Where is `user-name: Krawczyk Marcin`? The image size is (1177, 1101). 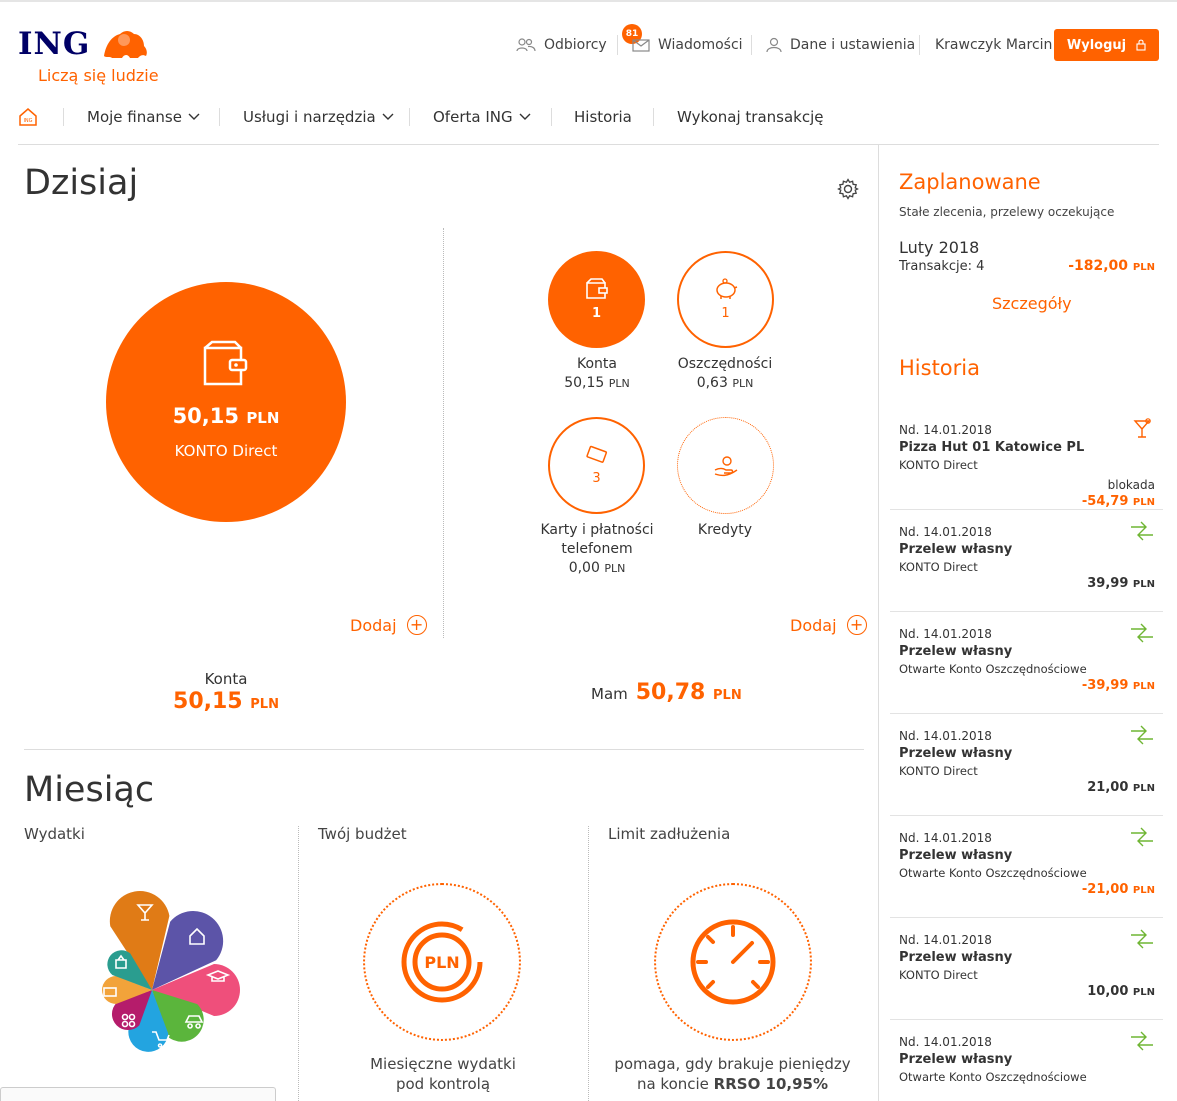 user-name: Krawczyk Marcin is located at coordinates (993, 45).